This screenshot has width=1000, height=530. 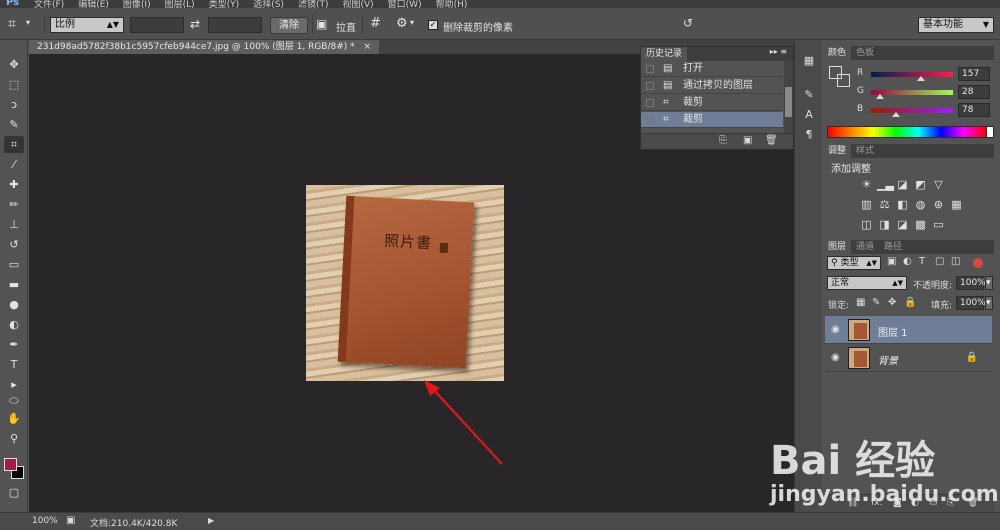 I want to click on quick-select-icon: ✎, so click(x=14, y=124).